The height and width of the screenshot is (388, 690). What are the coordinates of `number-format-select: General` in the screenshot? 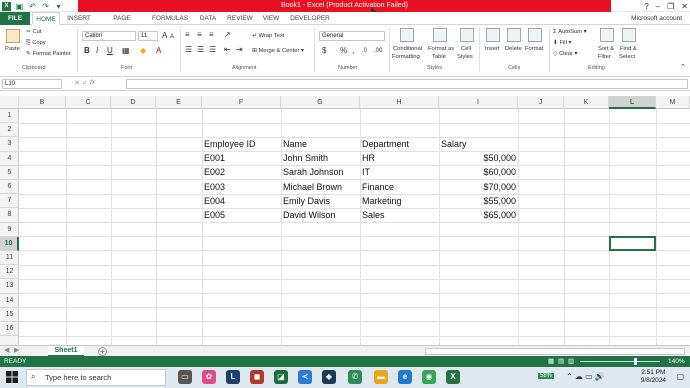 It's located at (352, 36).